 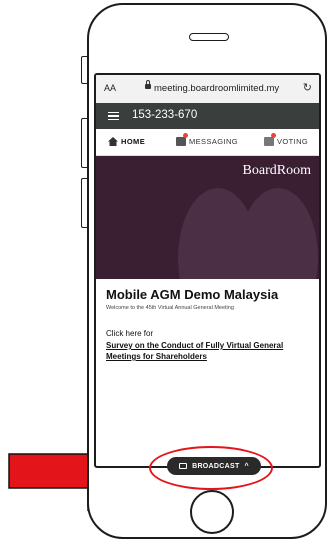 I want to click on meeting-id: 153-233-670, so click(x=165, y=115).